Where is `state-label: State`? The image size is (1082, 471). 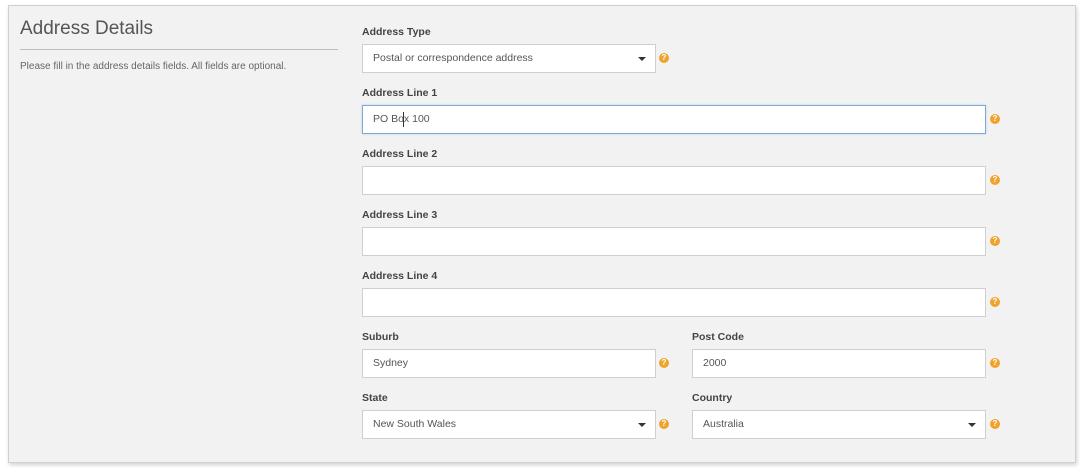
state-label: State is located at coordinates (375, 398).